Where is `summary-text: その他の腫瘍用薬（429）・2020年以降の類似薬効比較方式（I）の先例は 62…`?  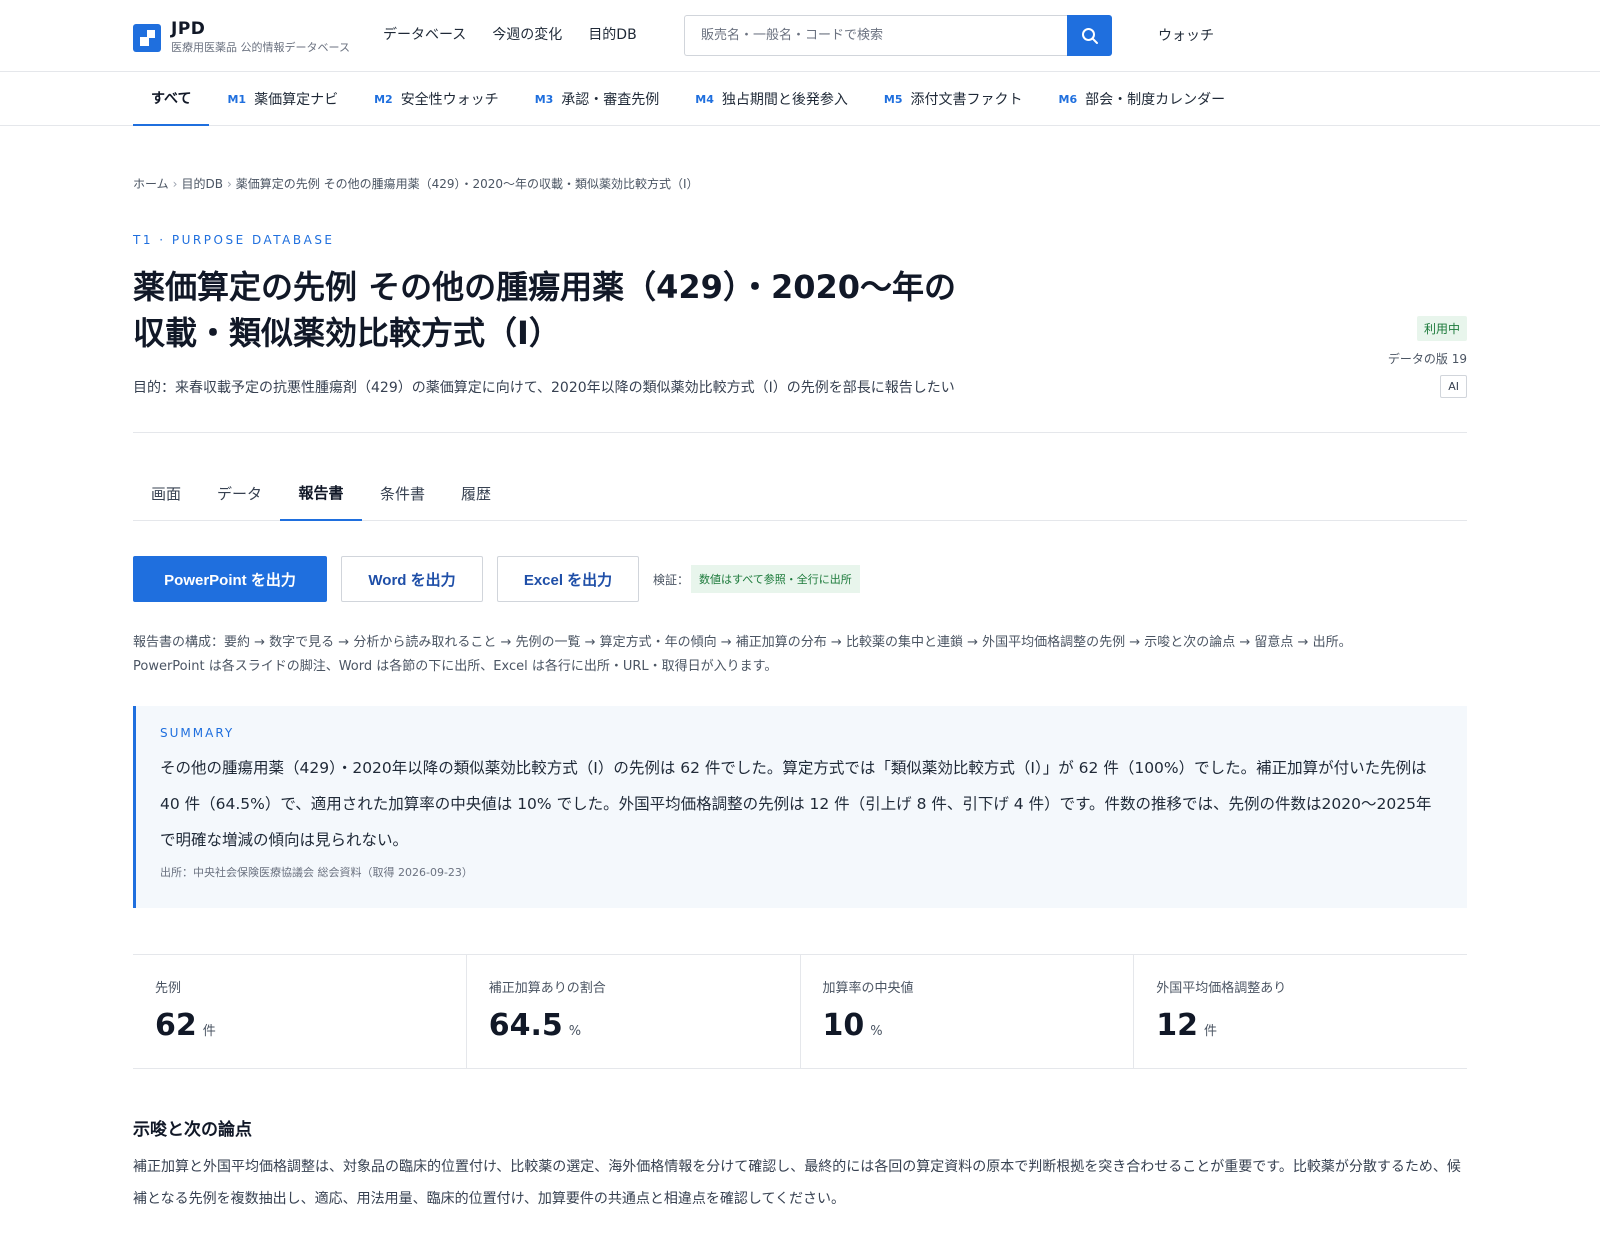
summary-text: その他の腫瘍用薬（429）・2020年以降の類似薬効比較方式（I）の先例は 62… is located at coordinates (796, 804).